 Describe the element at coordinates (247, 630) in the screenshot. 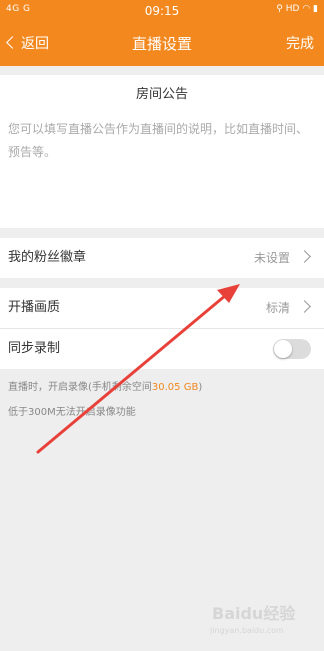

I see `baidu-watermark-url: jingyan.baidu.com` at that location.